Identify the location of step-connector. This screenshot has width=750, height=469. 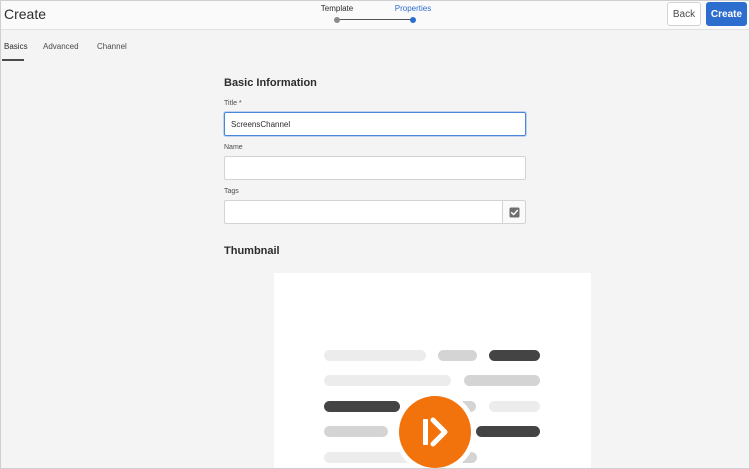
(375, 19).